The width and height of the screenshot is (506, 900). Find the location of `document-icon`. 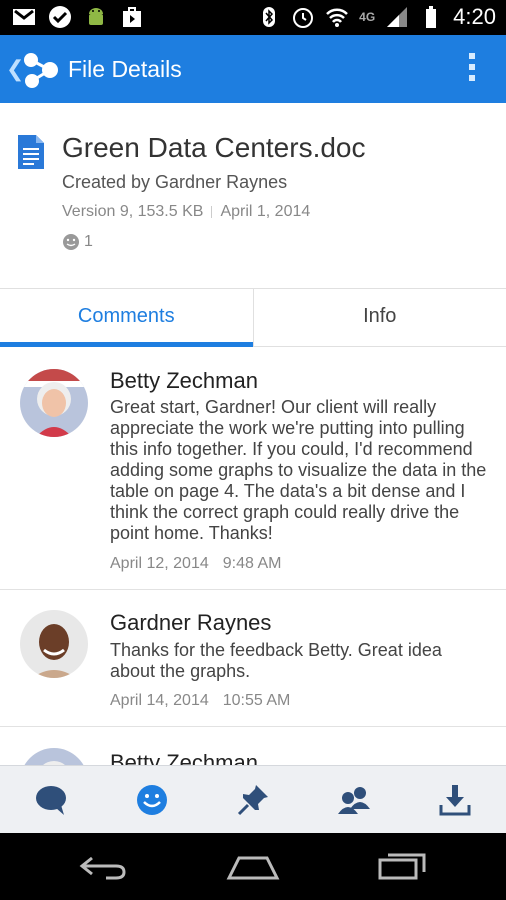

document-icon is located at coordinates (31, 152).